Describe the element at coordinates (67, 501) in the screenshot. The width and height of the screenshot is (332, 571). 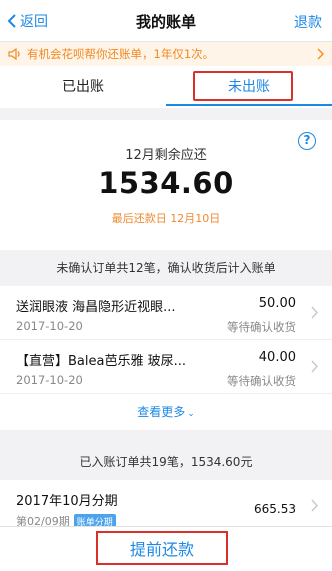
I see `installment-name: 2017年10月分期` at that location.